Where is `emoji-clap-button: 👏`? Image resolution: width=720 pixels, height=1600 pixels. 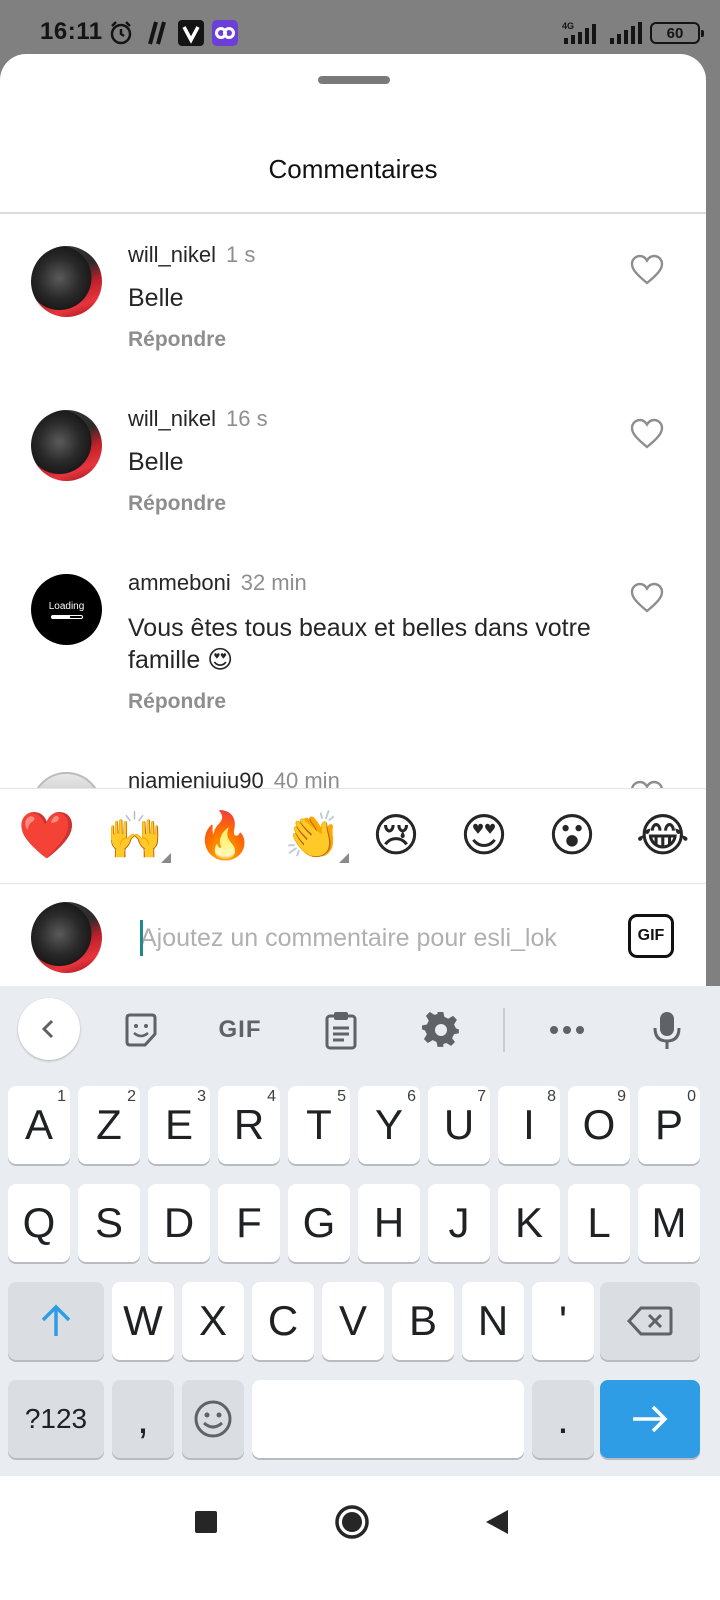 emoji-clap-button: 👏 is located at coordinates (317, 835).